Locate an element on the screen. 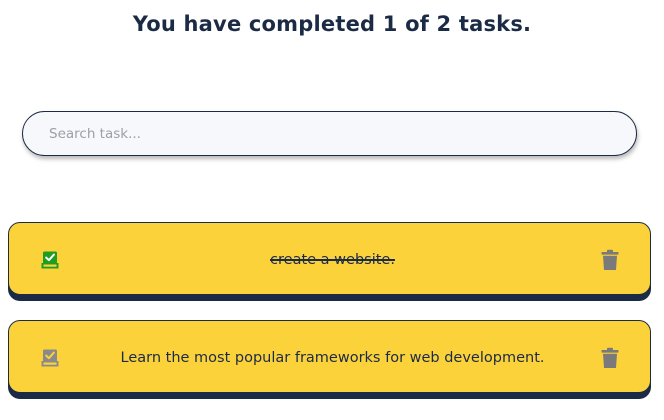 This screenshot has width=664, height=420. search-input is located at coordinates (329, 133).